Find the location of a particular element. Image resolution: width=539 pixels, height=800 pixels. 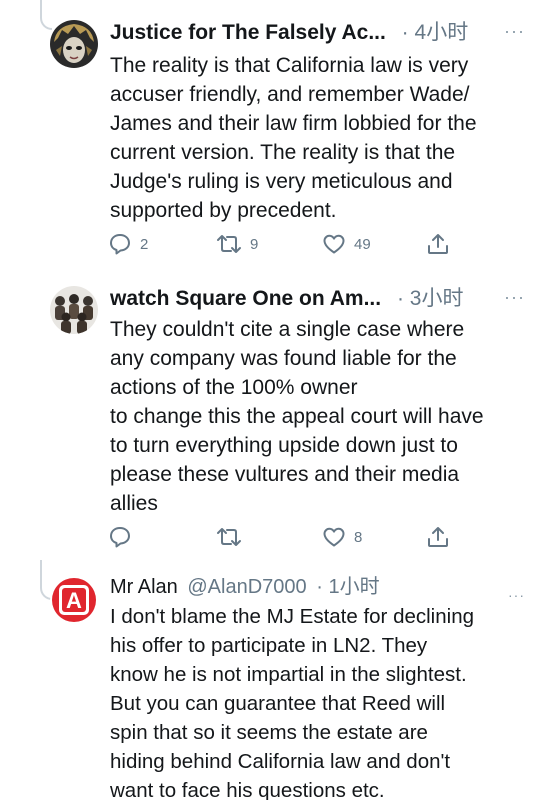

text-line: please these vultures and their media is located at coordinates (285, 474).